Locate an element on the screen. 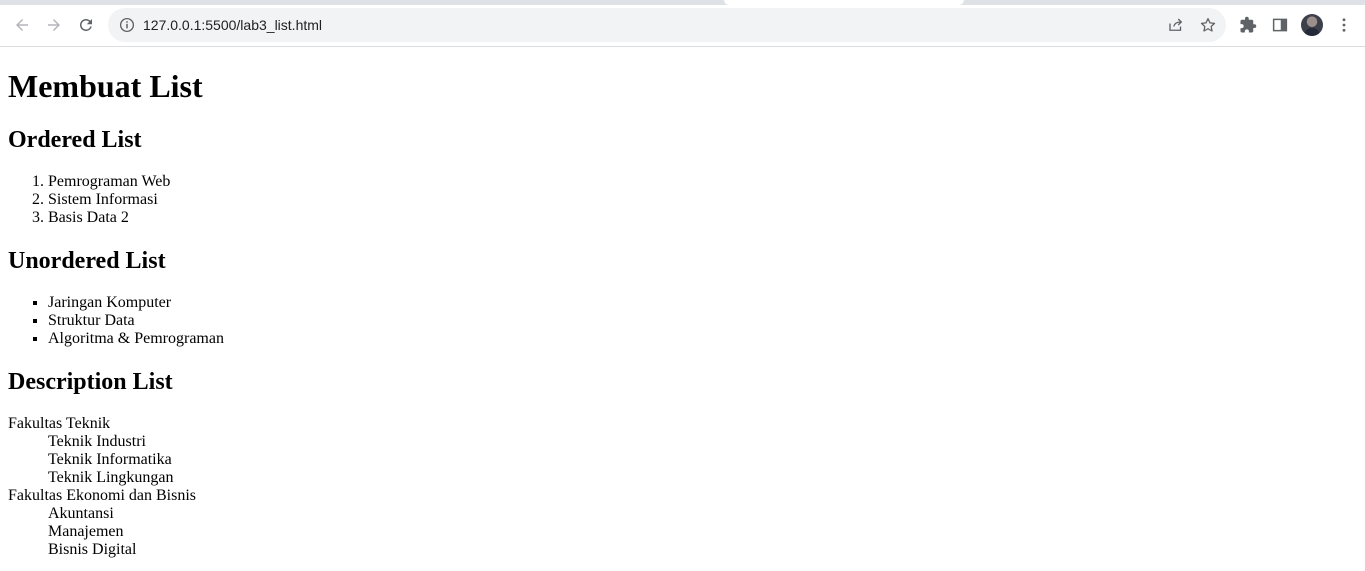 This screenshot has height=571, width=1365. star-icon is located at coordinates (1208, 25).